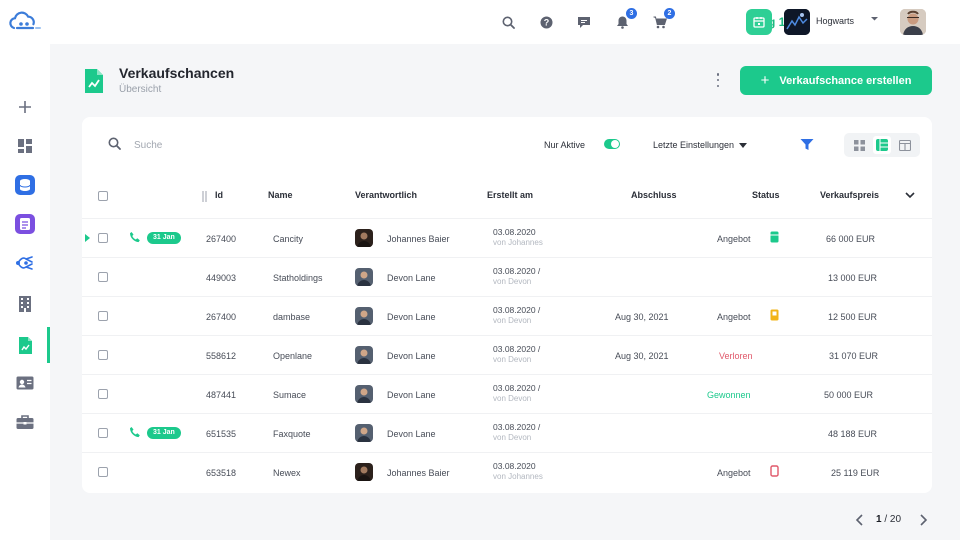 The height and width of the screenshot is (540, 960). Describe the element at coordinates (25, 185) in the screenshot. I see `sidebar-item-database` at that location.